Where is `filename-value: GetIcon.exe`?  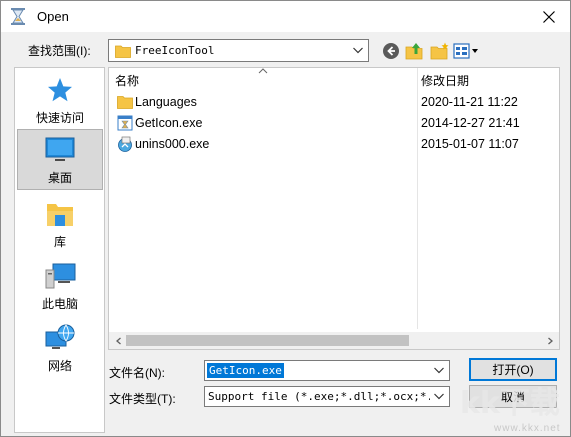
filename-value: GetIcon.exe is located at coordinates (245, 370).